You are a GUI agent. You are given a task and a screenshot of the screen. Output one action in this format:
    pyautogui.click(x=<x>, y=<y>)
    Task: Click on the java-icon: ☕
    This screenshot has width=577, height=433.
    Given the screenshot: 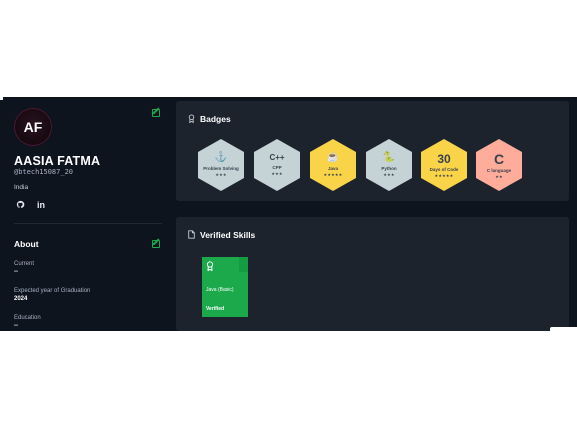 What is the action you would take?
    pyautogui.click(x=333, y=157)
    